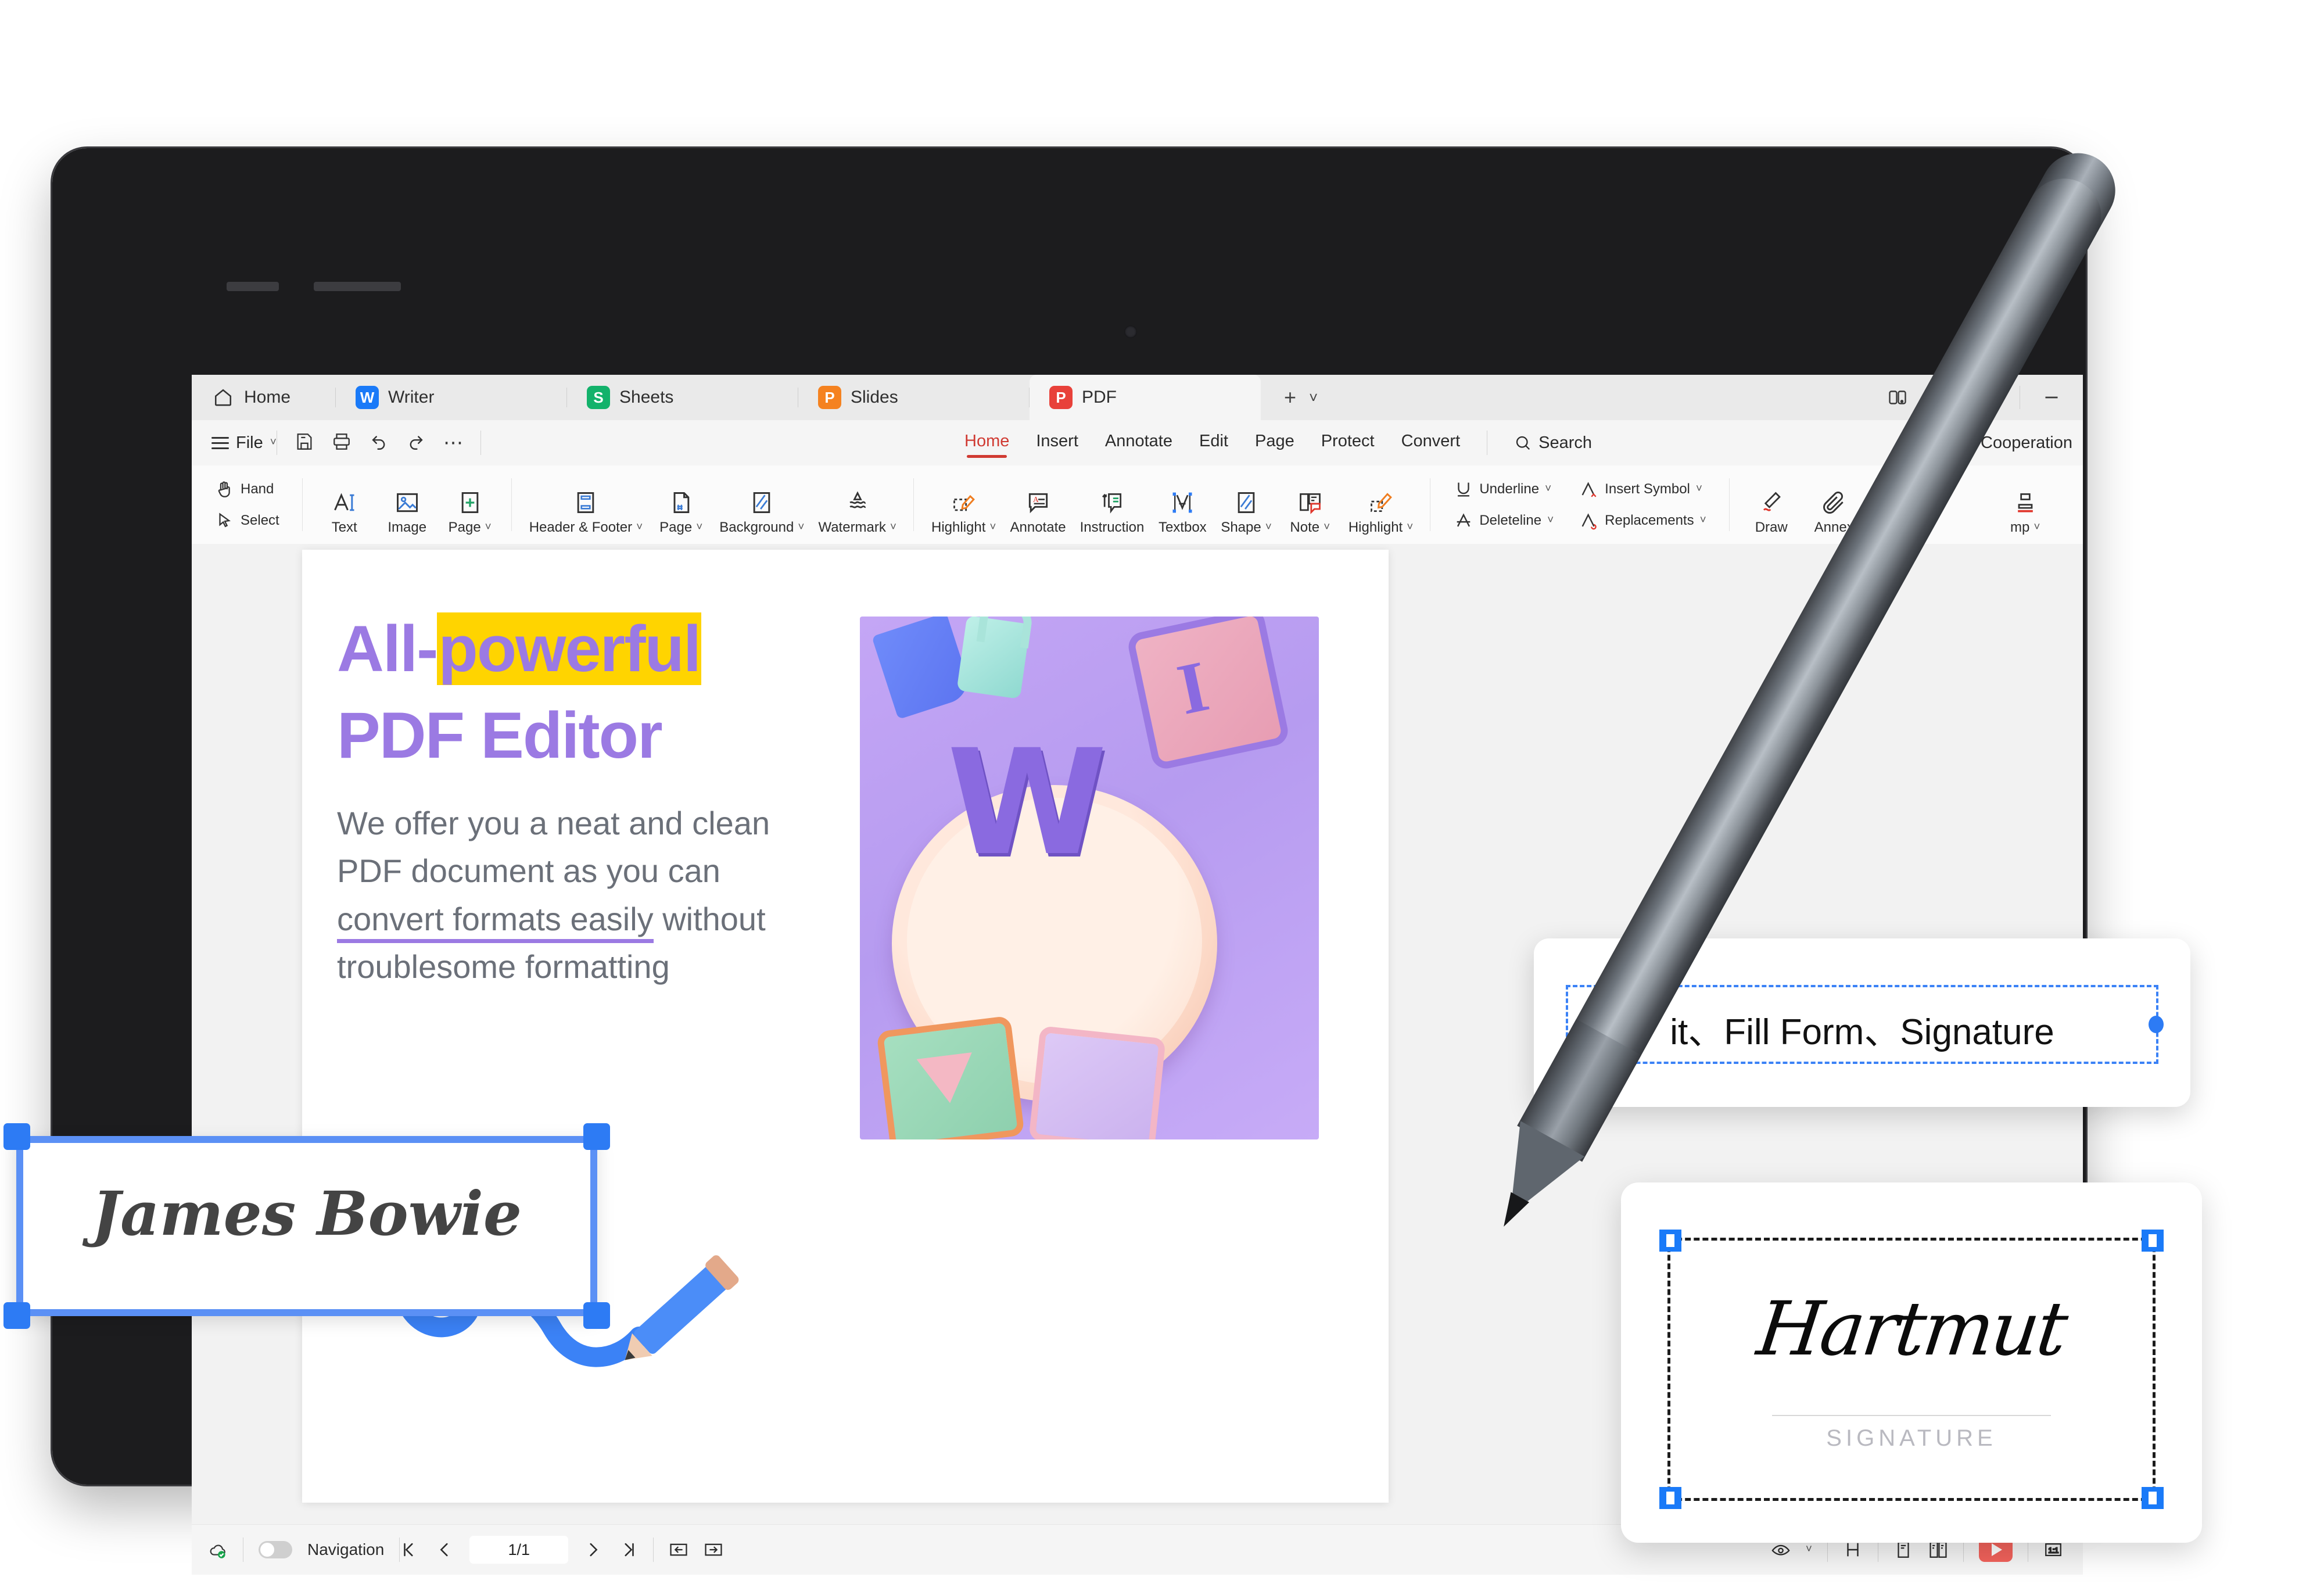  Describe the element at coordinates (1182, 514) in the screenshot. I see `ribbon-button-textbox: Textbox` at that location.